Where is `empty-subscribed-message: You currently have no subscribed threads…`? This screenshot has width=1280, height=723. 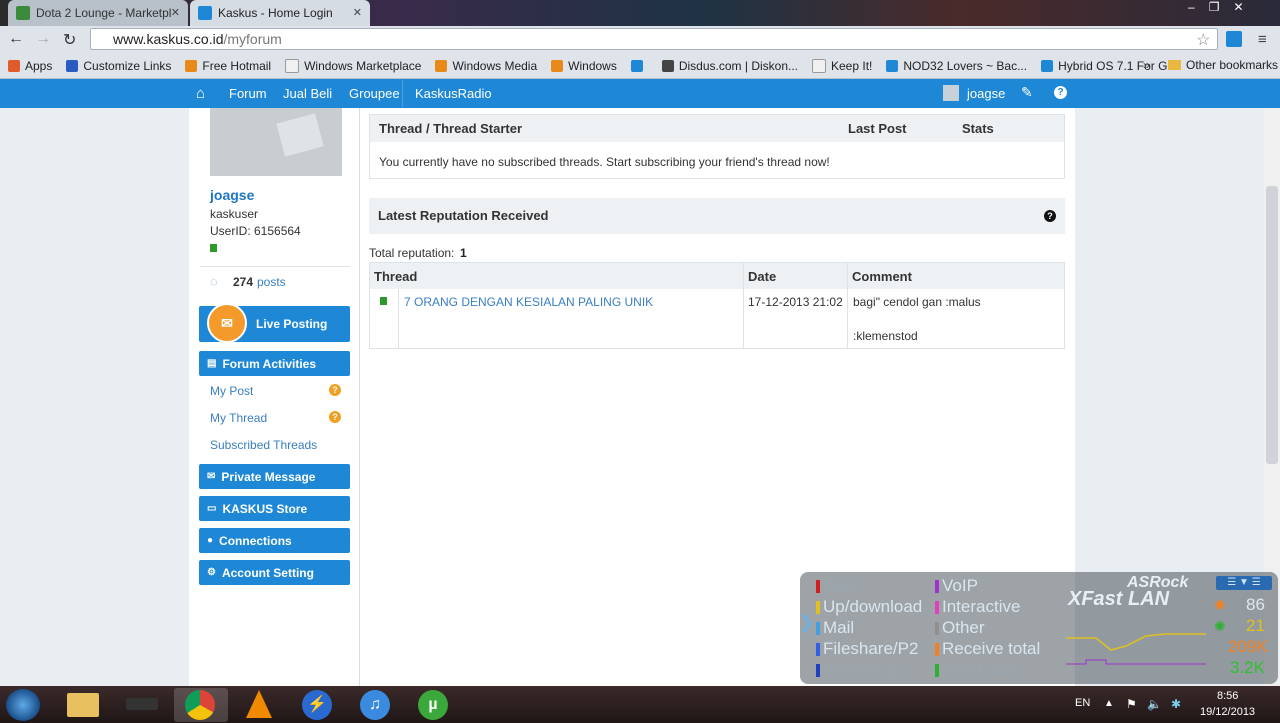 empty-subscribed-message: You currently have no subscribed threads… is located at coordinates (604, 162).